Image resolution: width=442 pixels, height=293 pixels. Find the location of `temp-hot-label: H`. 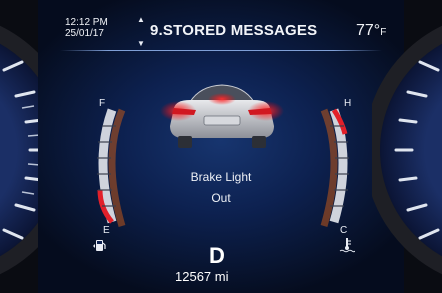

temp-hot-label: H is located at coordinates (348, 103).